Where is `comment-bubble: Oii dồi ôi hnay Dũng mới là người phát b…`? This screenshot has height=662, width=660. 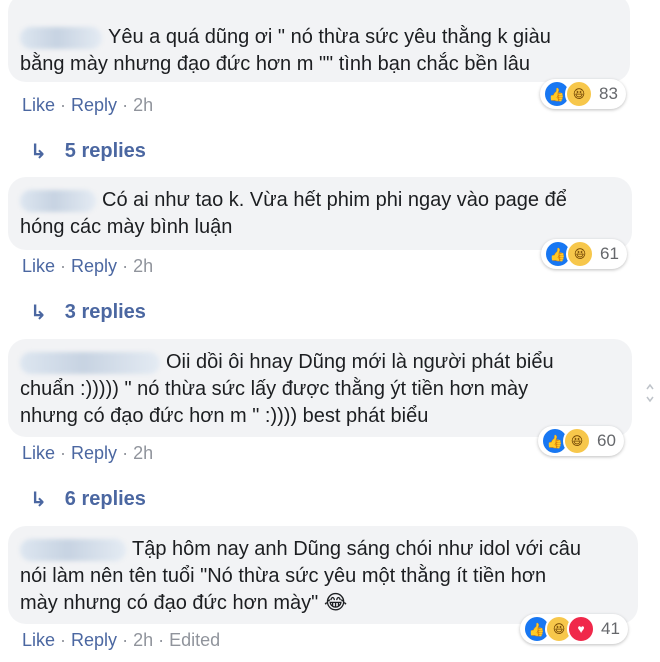
comment-bubble: Oii dồi ôi hnay Dũng mới là người phát b… is located at coordinates (320, 388).